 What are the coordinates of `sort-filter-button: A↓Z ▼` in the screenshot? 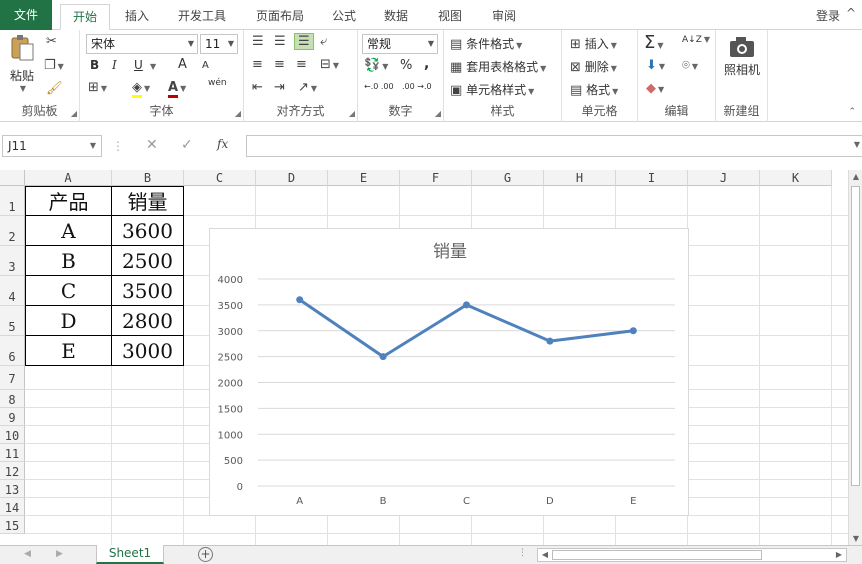 It's located at (696, 40).